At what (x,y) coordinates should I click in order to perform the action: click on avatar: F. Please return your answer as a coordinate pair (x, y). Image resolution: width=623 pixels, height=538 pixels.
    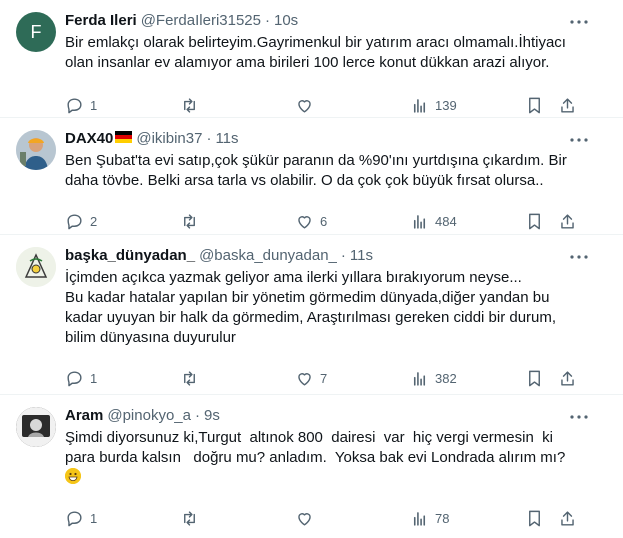
    Looking at the image, I should click on (36, 32).